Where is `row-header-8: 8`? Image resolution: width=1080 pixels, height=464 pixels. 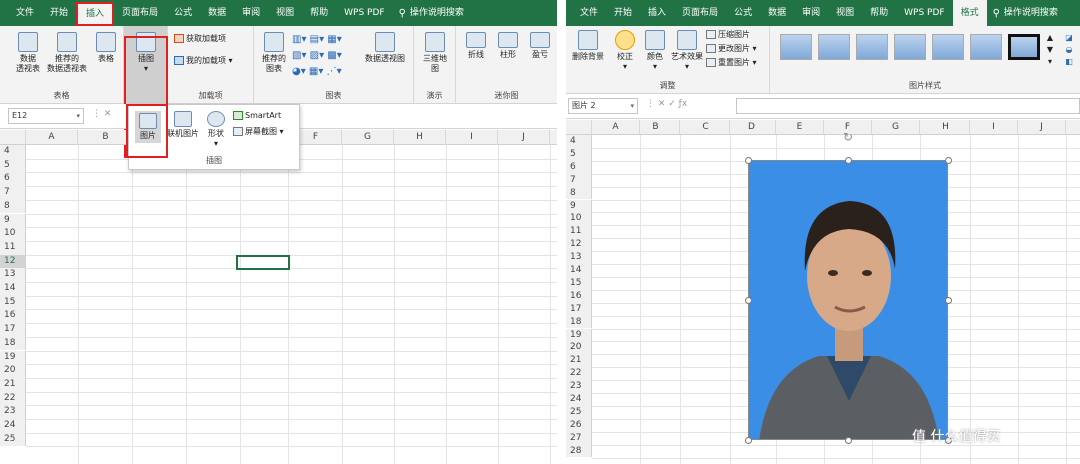
row-header-8: 8 is located at coordinates (13, 206).